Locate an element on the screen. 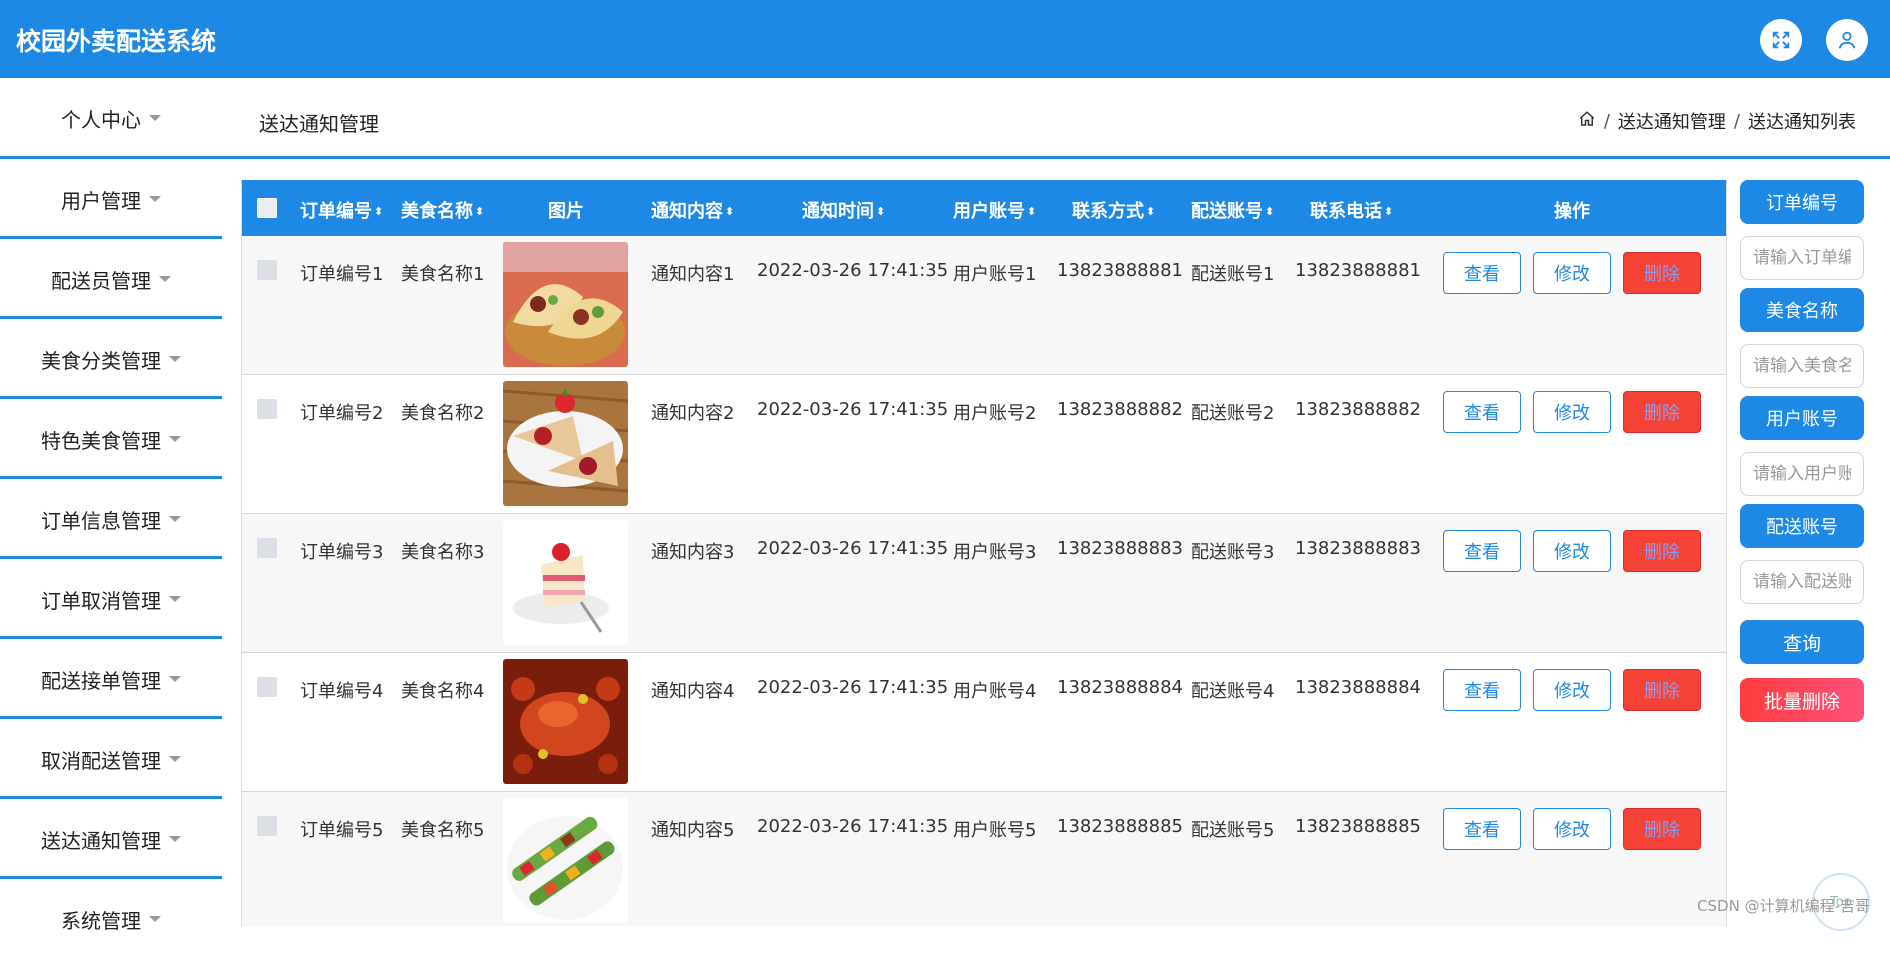  cell-delivery-account: 配送账号3 is located at coordinates (1233, 552).